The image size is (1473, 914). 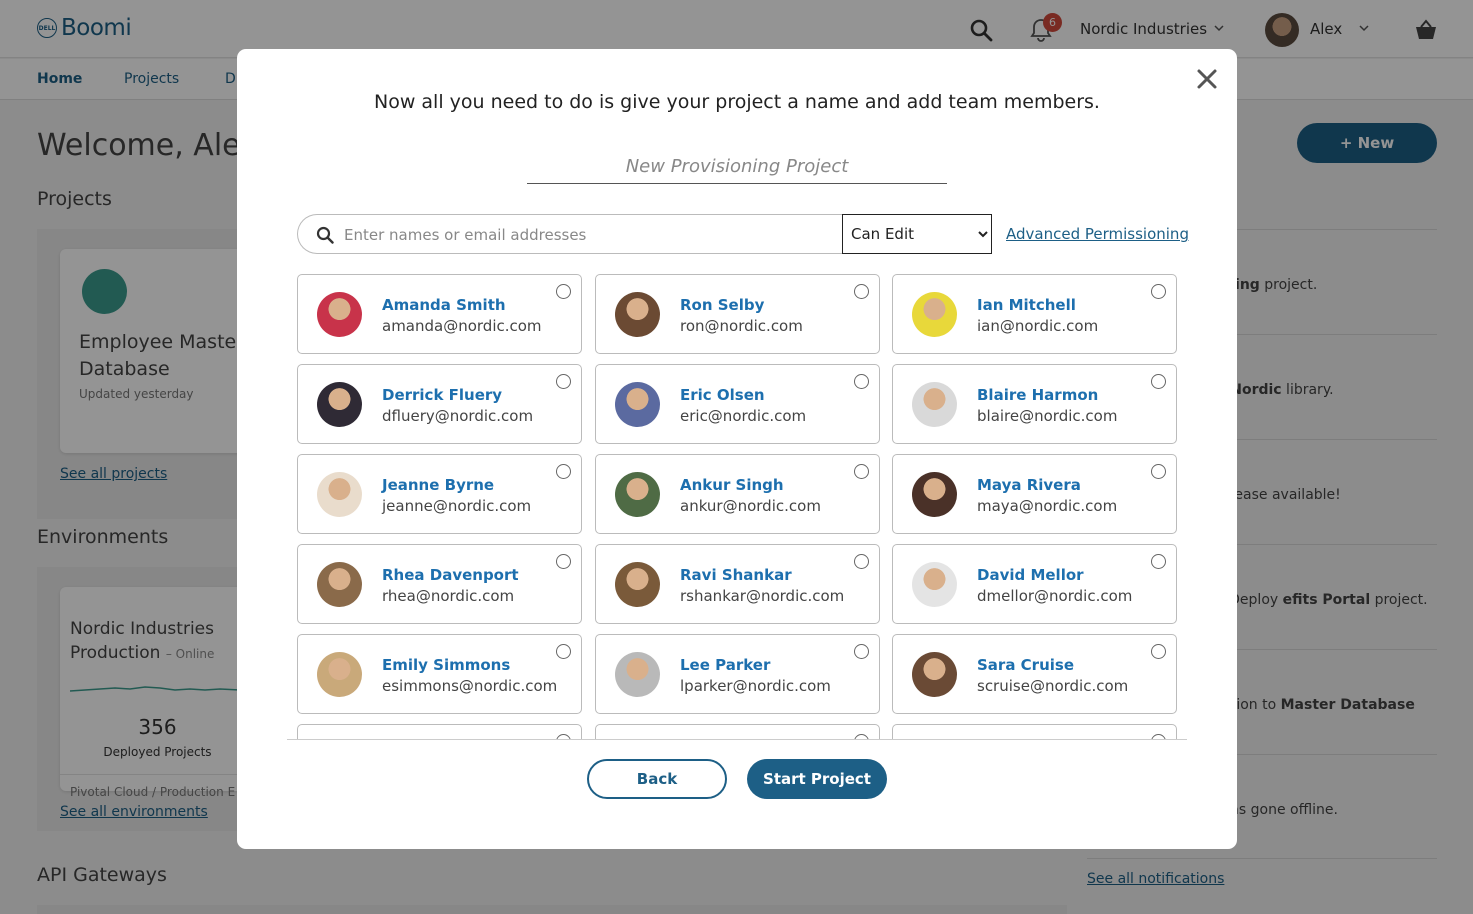 I want to click on member-card: Amanda Smith amanda@nordic.com, so click(x=439, y=314).